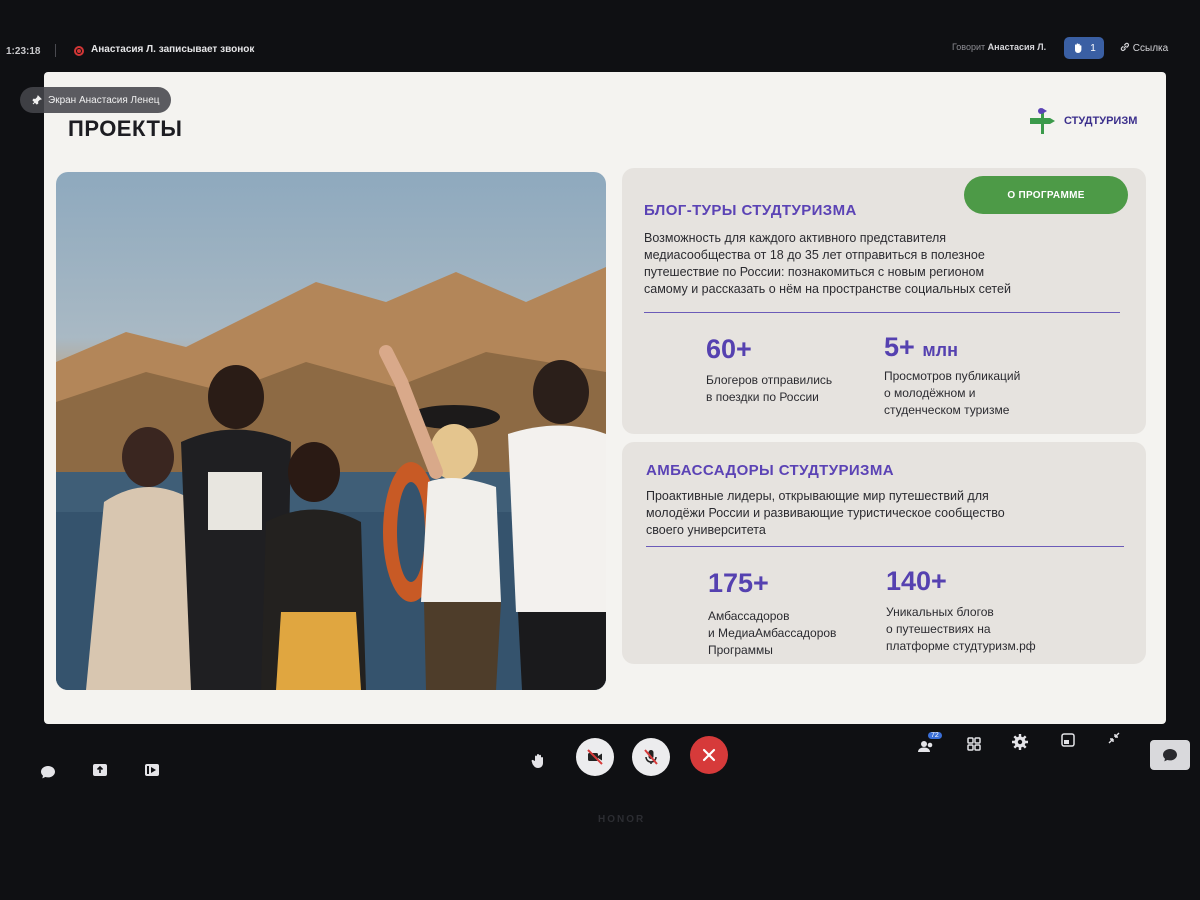 The width and height of the screenshot is (1200, 900). What do you see at coordinates (173, 49) in the screenshot?
I see `recording-status: Анастасия Л. записывает звонок` at bounding box center [173, 49].